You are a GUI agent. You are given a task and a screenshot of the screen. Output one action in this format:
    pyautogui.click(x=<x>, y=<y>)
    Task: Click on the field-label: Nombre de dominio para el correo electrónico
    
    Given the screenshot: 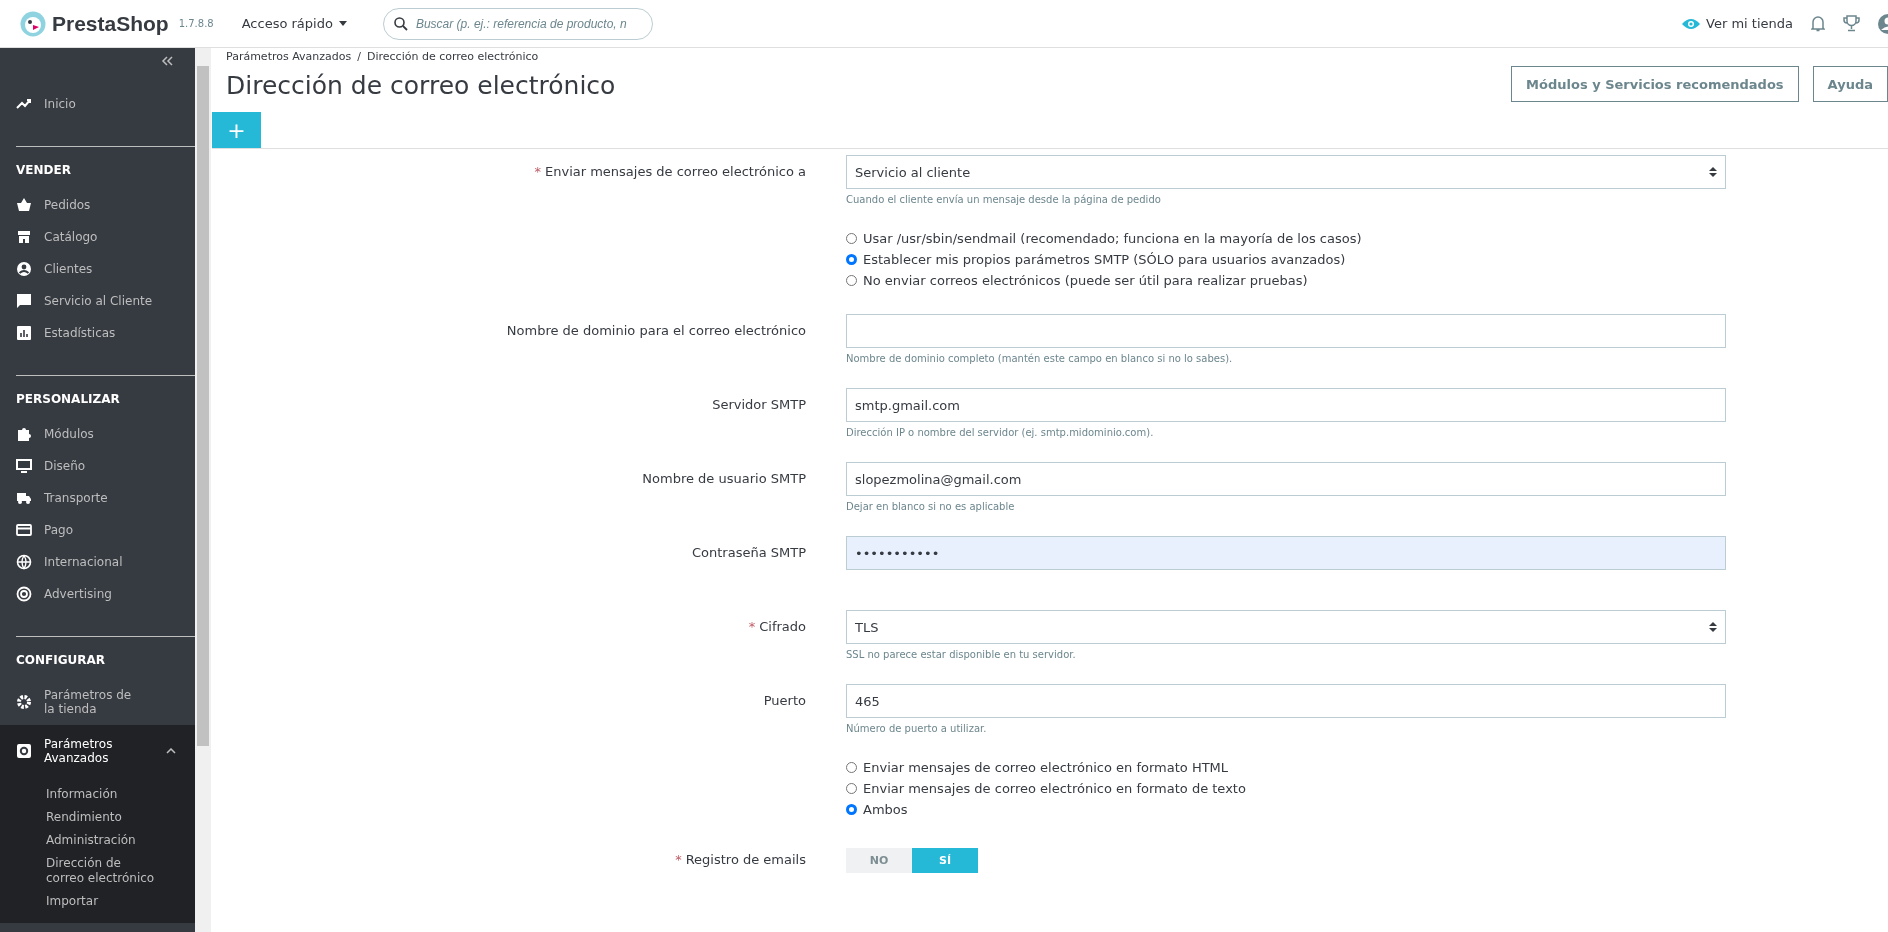 What is the action you would take?
    pyautogui.click(x=655, y=331)
    